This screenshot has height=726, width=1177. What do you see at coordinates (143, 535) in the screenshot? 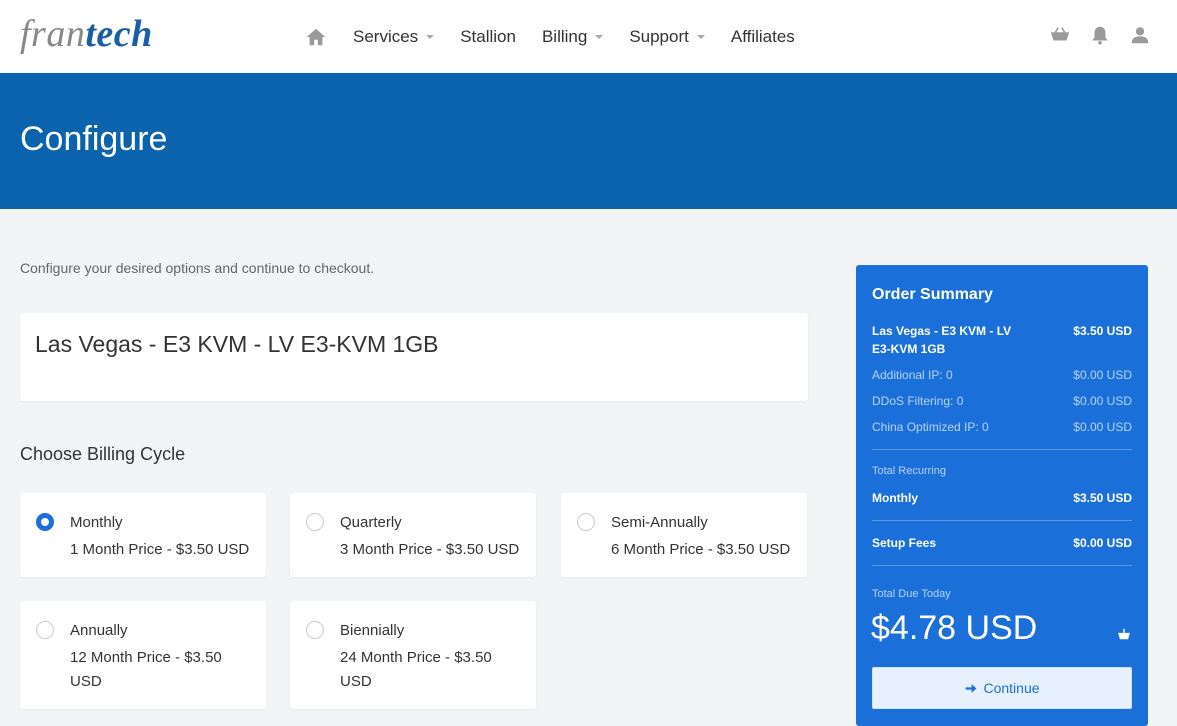
I see `cycle-option-monthly: Monthly 1 Month Price - $3.50 USD` at bounding box center [143, 535].